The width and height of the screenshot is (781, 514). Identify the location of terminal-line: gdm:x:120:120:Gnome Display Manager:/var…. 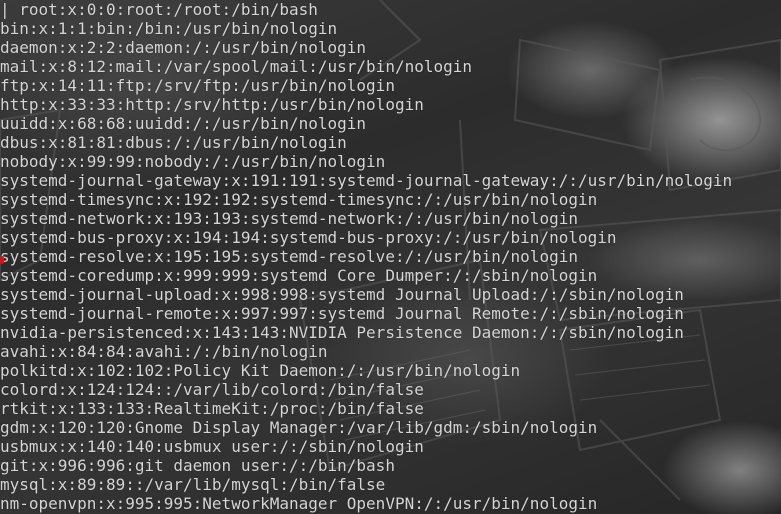
(299, 427).